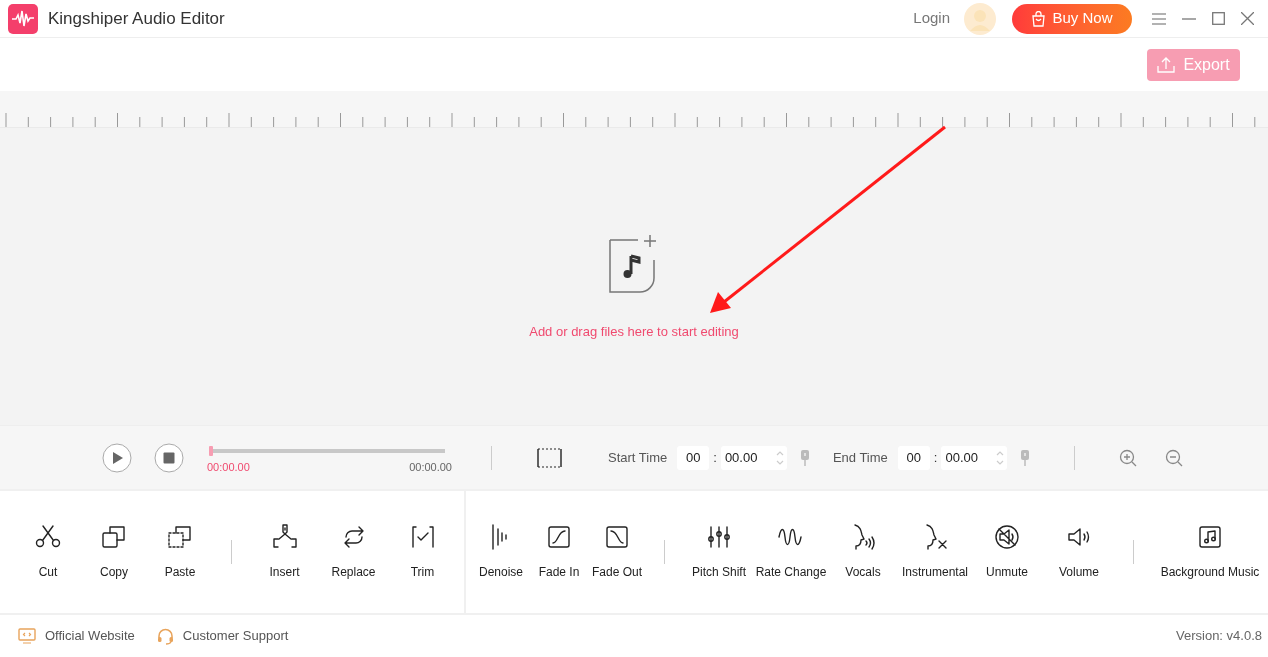 This screenshot has height=657, width=1268. I want to click on music-note-icon, so click(1210, 537).